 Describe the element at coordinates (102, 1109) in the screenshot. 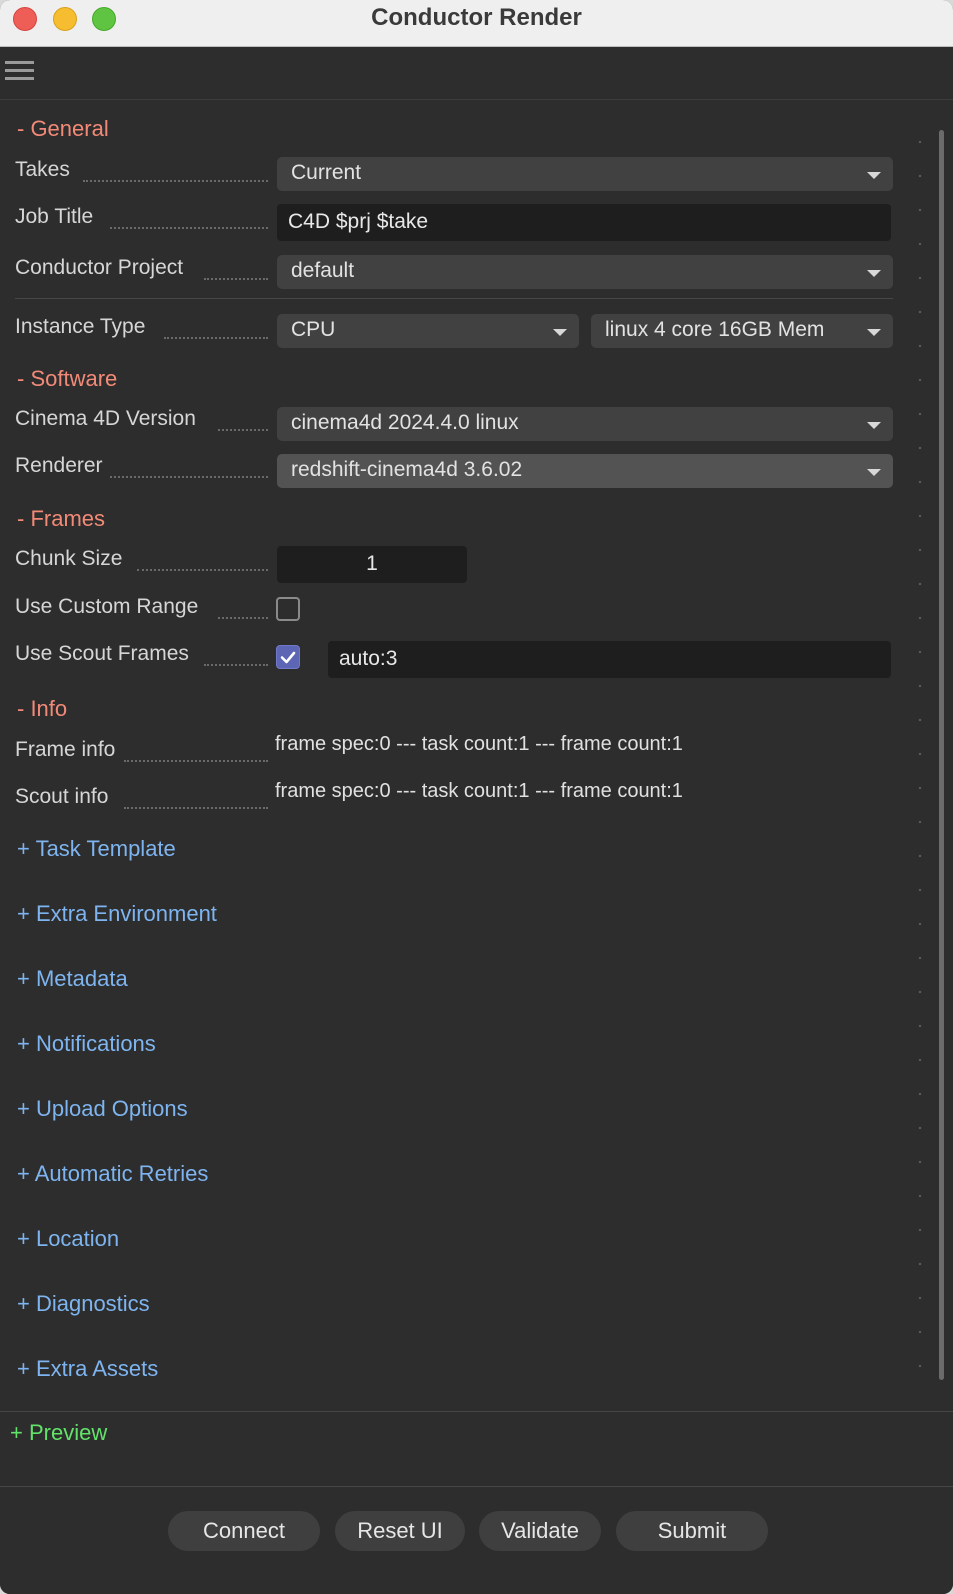

I see `section-upload-options-header: + Upload Options` at that location.